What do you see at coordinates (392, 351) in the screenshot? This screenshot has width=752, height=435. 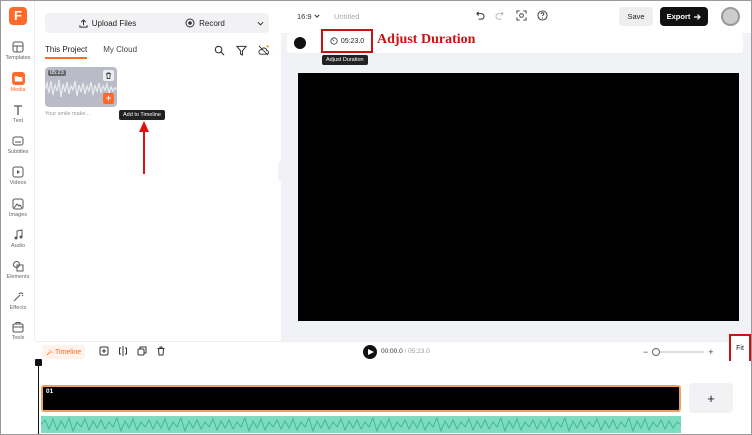 I see `current-time: 00:00.0` at bounding box center [392, 351].